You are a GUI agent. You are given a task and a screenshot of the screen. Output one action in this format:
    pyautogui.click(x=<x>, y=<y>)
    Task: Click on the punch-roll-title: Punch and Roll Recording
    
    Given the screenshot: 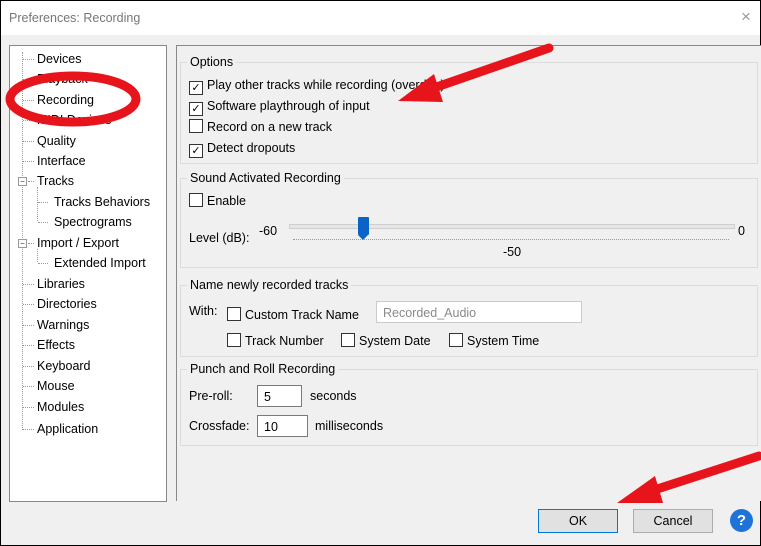 What is the action you would take?
    pyautogui.click(x=263, y=369)
    